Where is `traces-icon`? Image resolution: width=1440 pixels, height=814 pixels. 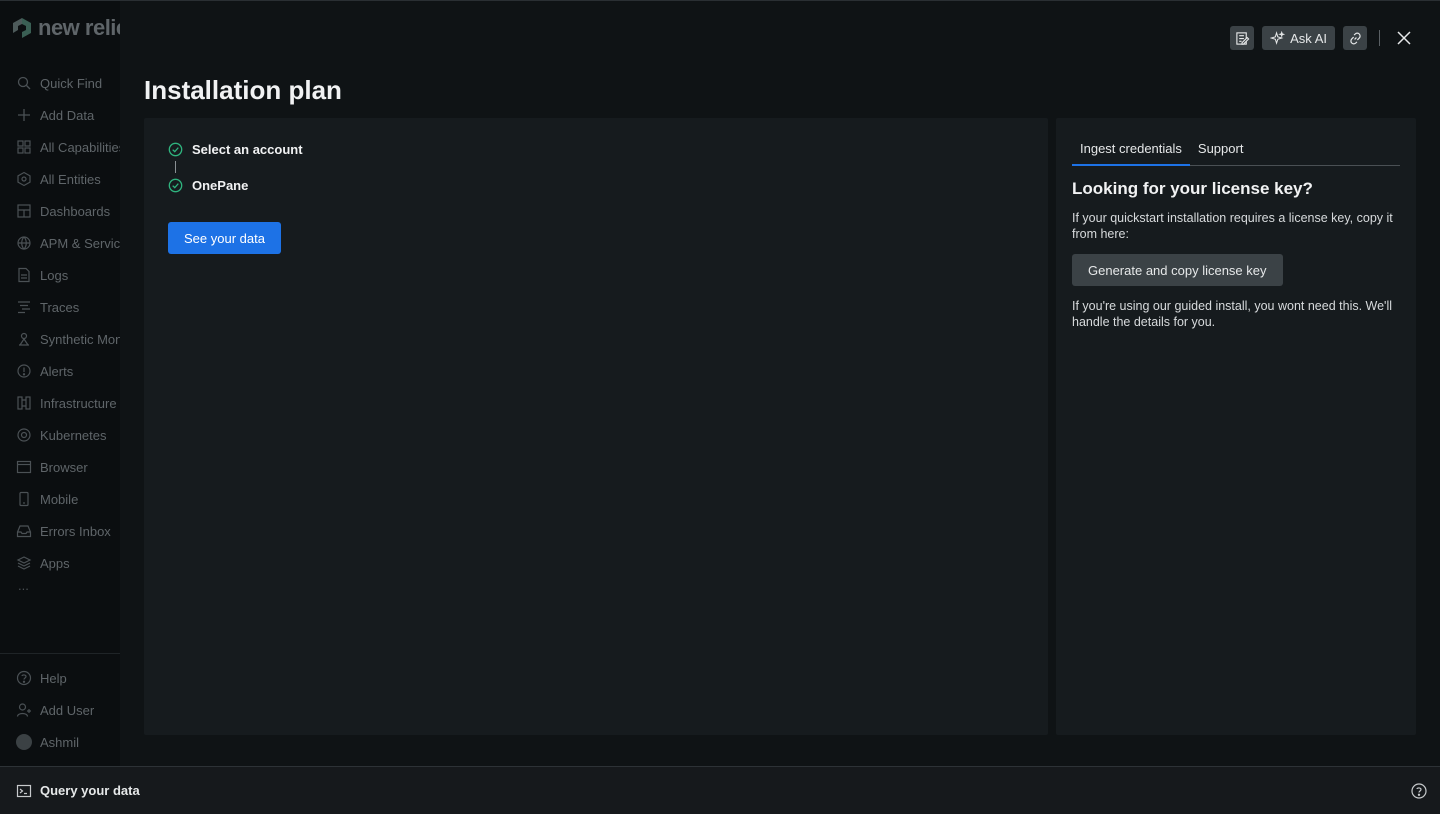
traces-icon is located at coordinates (24, 307).